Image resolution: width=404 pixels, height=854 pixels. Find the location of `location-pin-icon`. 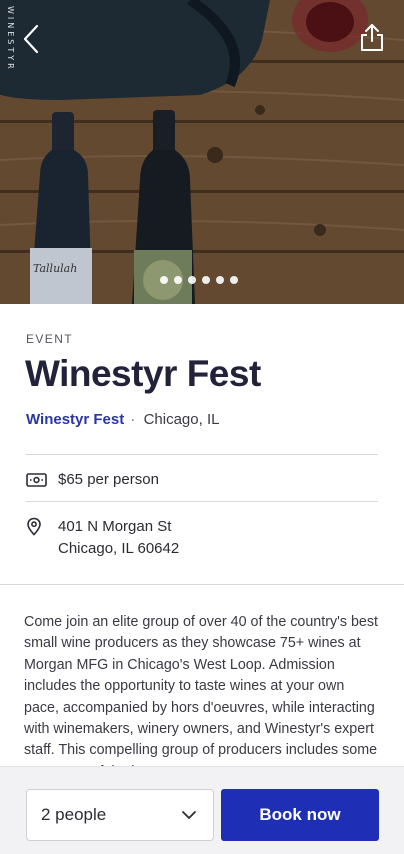

location-pin-icon is located at coordinates (34, 526).